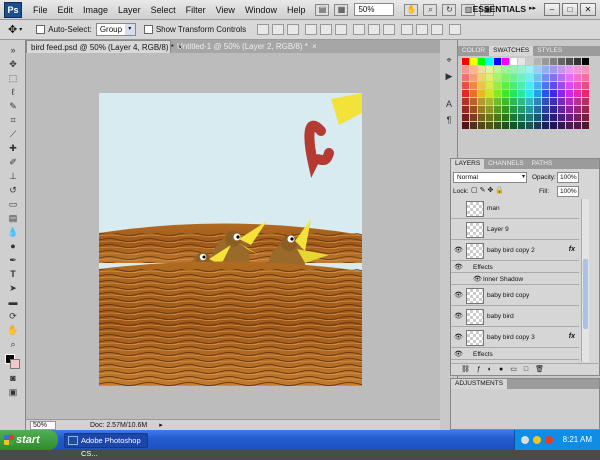 The image size is (600, 460). I want to click on distribute-right-icon, so click(437, 29).